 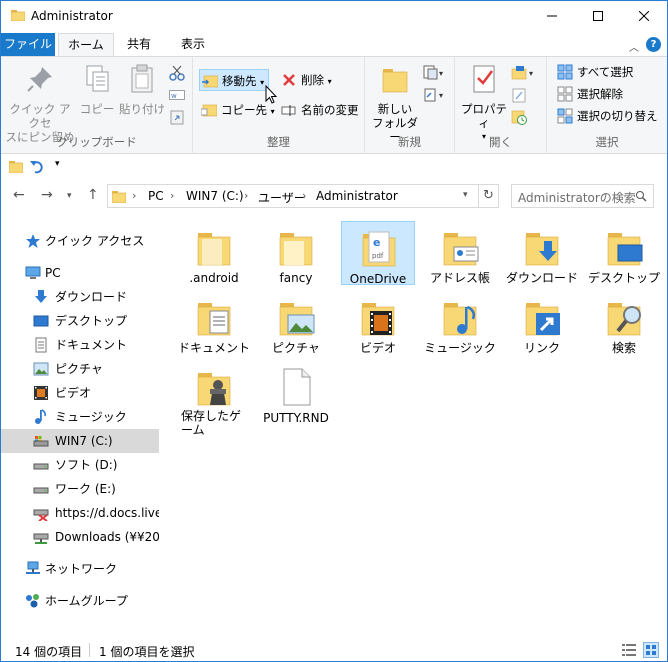 I want to click on properties-button: プロパティ ▾, so click(x=484, y=103).